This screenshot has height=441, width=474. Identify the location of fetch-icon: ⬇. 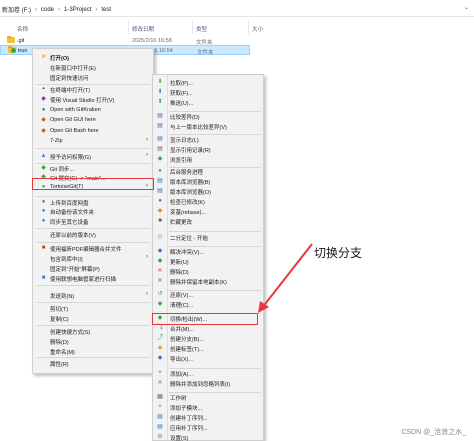
(160, 92).